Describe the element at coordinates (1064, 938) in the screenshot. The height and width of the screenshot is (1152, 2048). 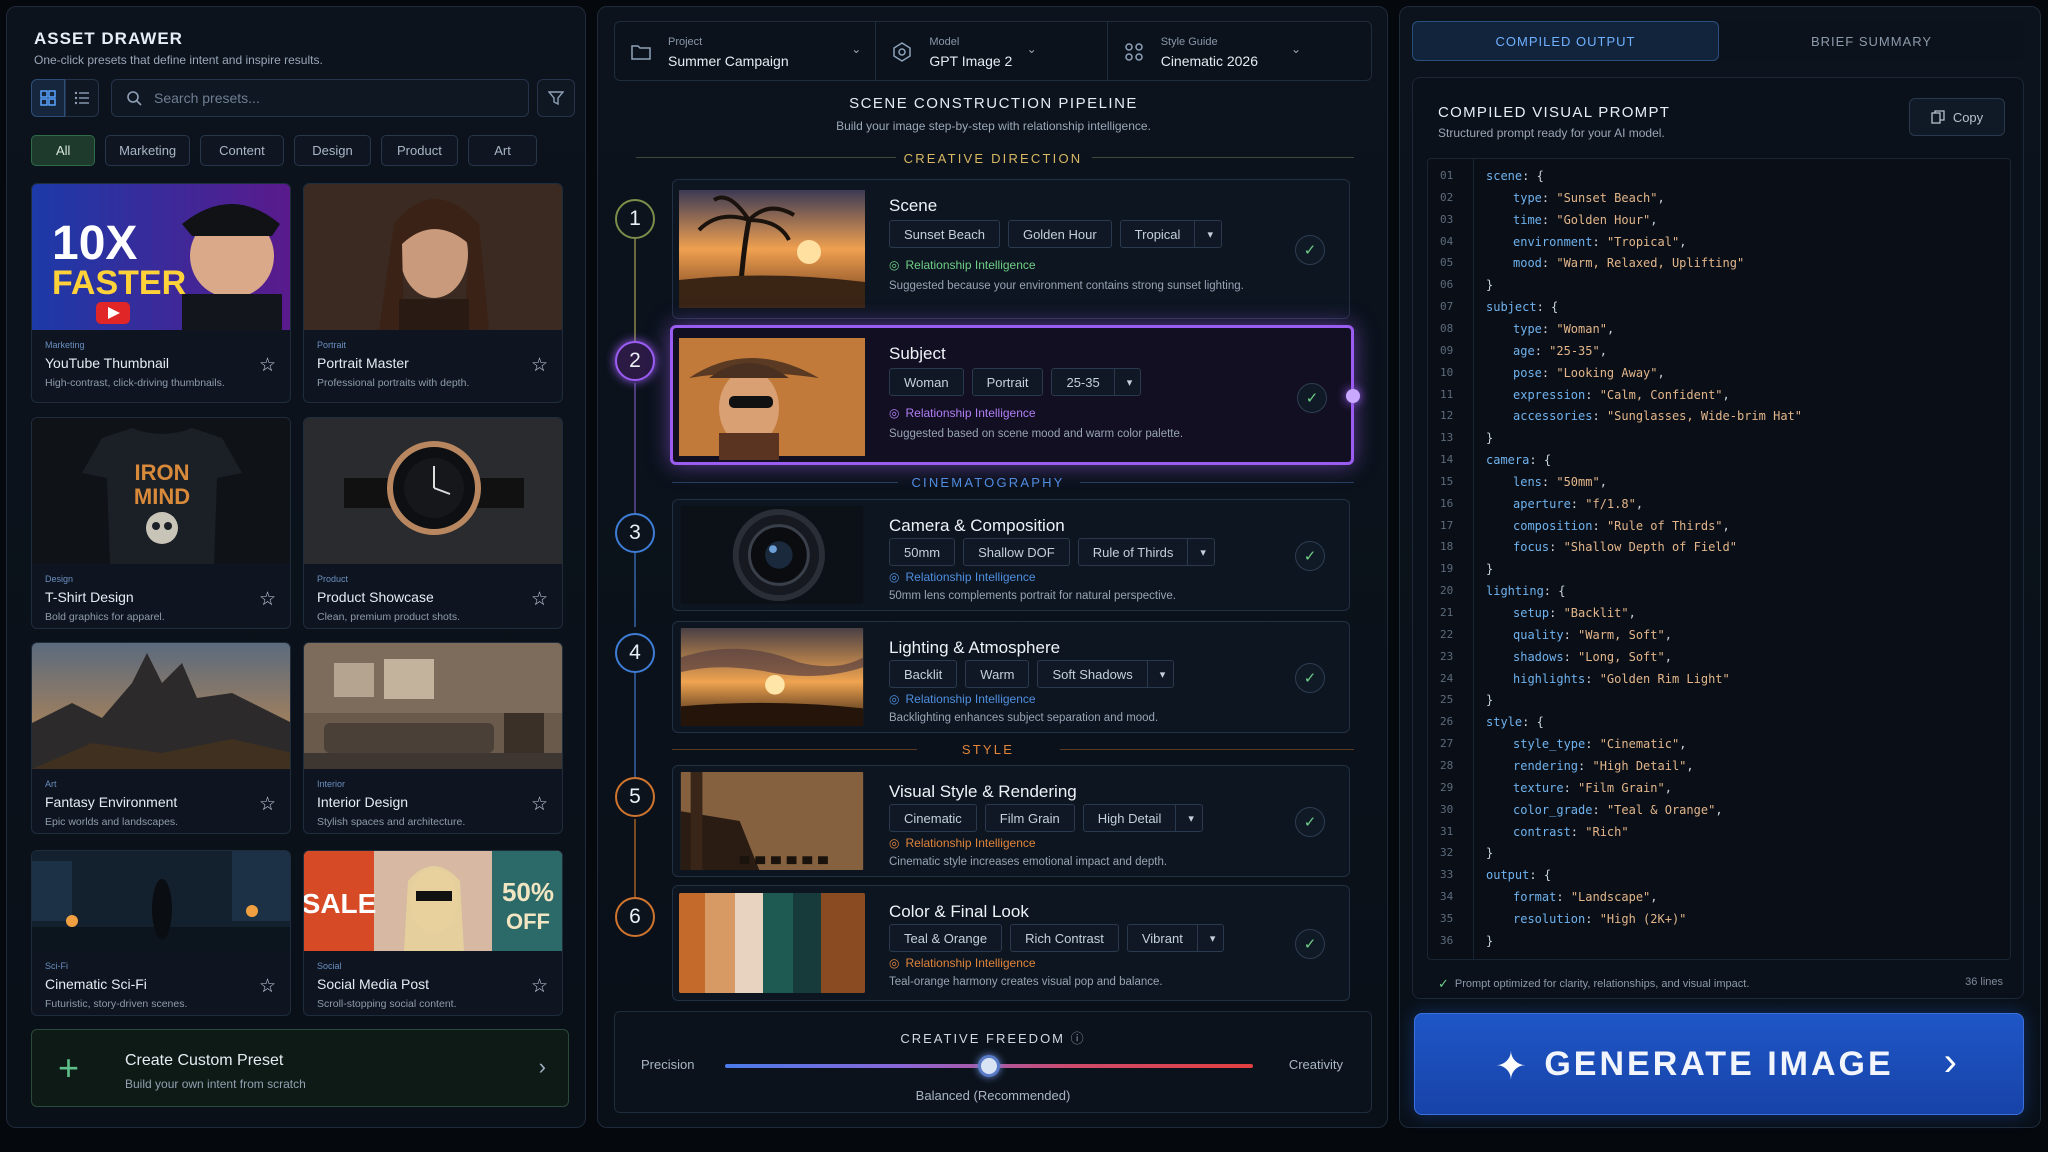
I see `tag-chip: Rich Contrast` at that location.